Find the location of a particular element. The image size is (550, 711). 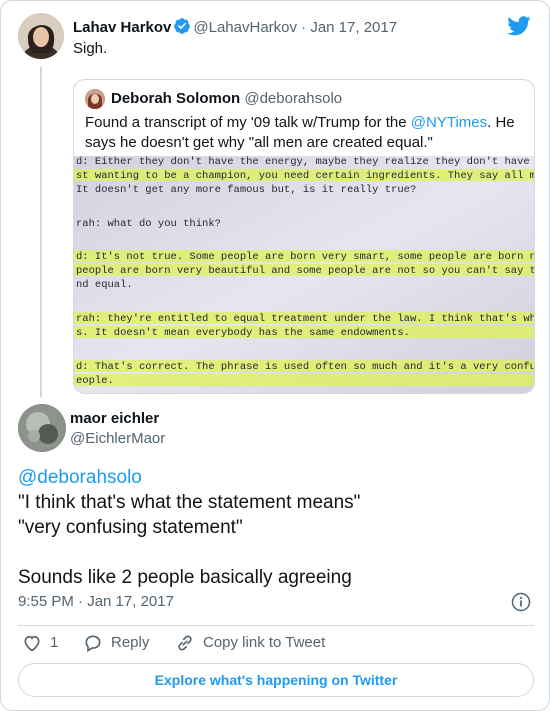

avatar-lahav-harkov is located at coordinates (41, 36).